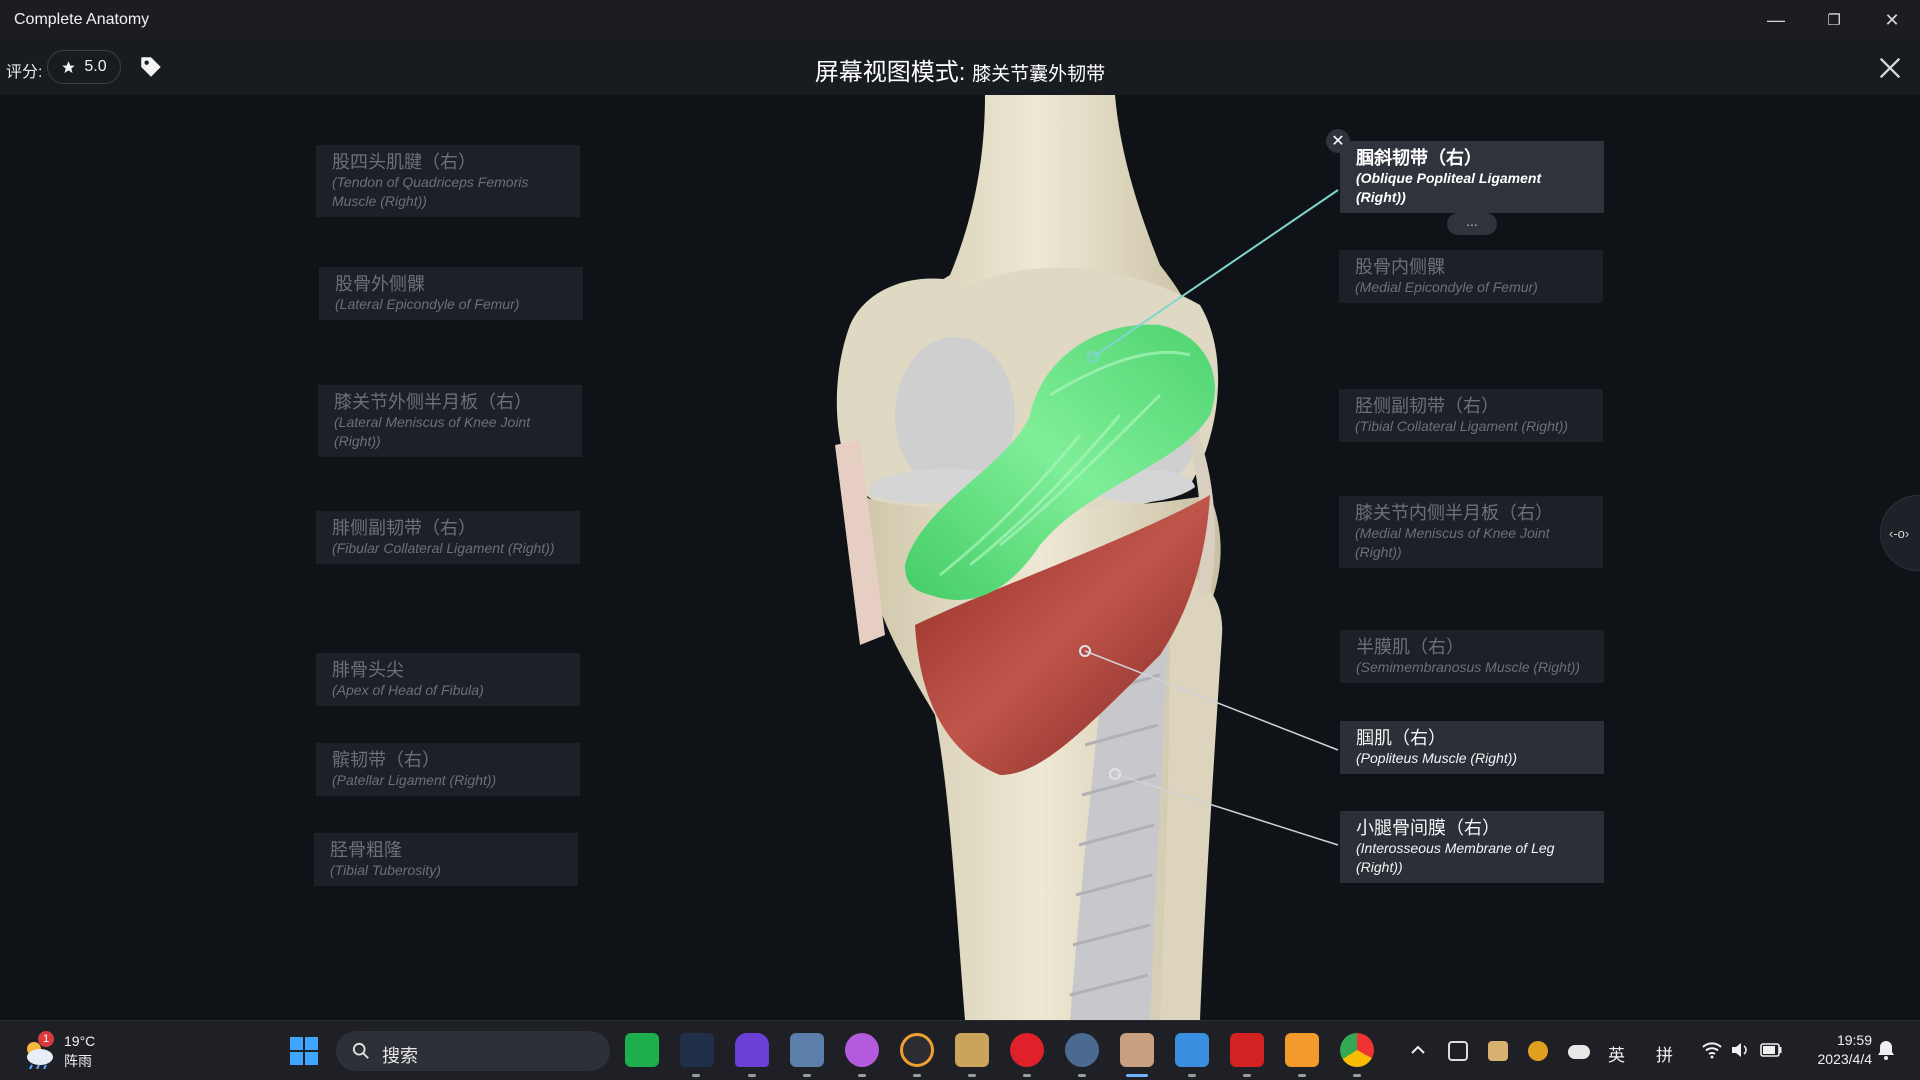 The image size is (1920, 1080). I want to click on label-tibial-tuberosity: 胫骨粗隆 (Tibial Tuberosity), so click(446, 859).